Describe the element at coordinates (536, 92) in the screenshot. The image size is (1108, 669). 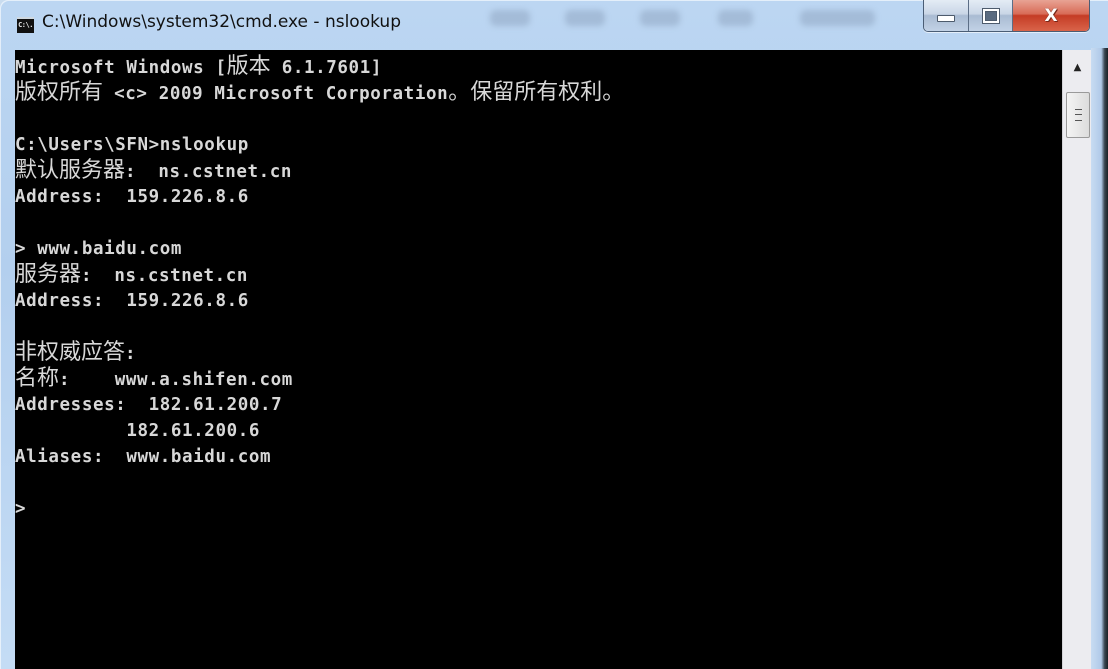
I see `console-text: 。保留所有权利。` at that location.